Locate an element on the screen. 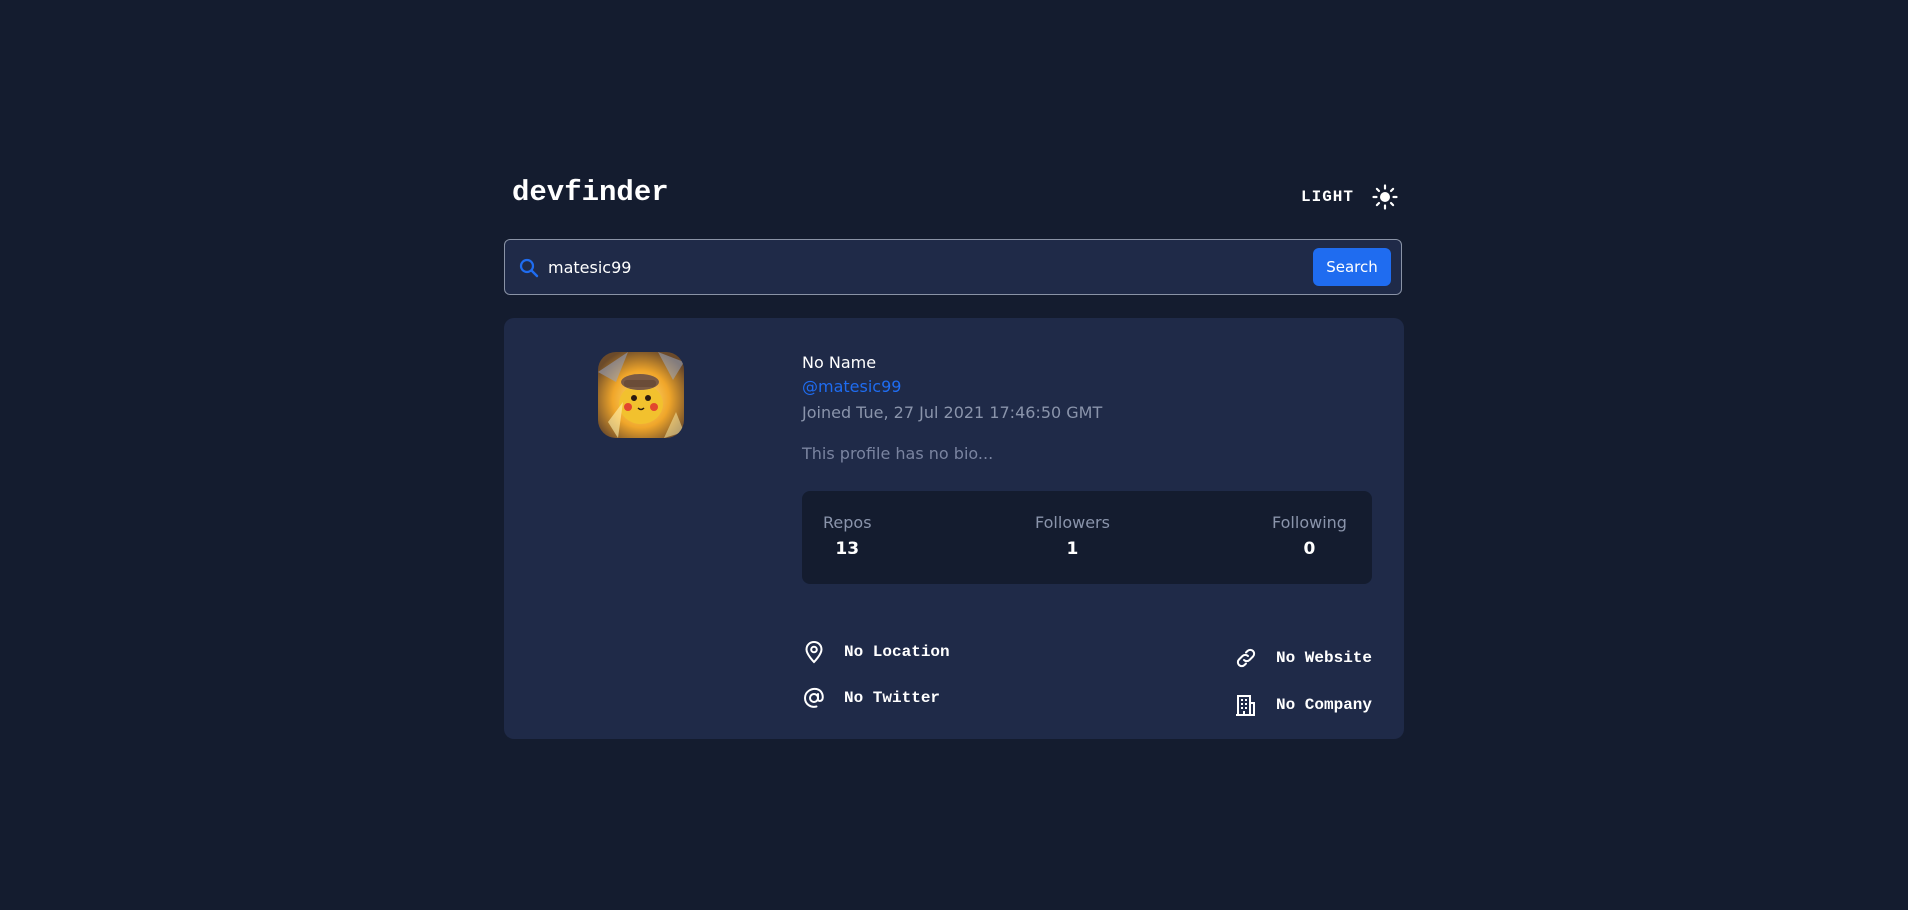  location-item: No Location is located at coordinates (876, 652).